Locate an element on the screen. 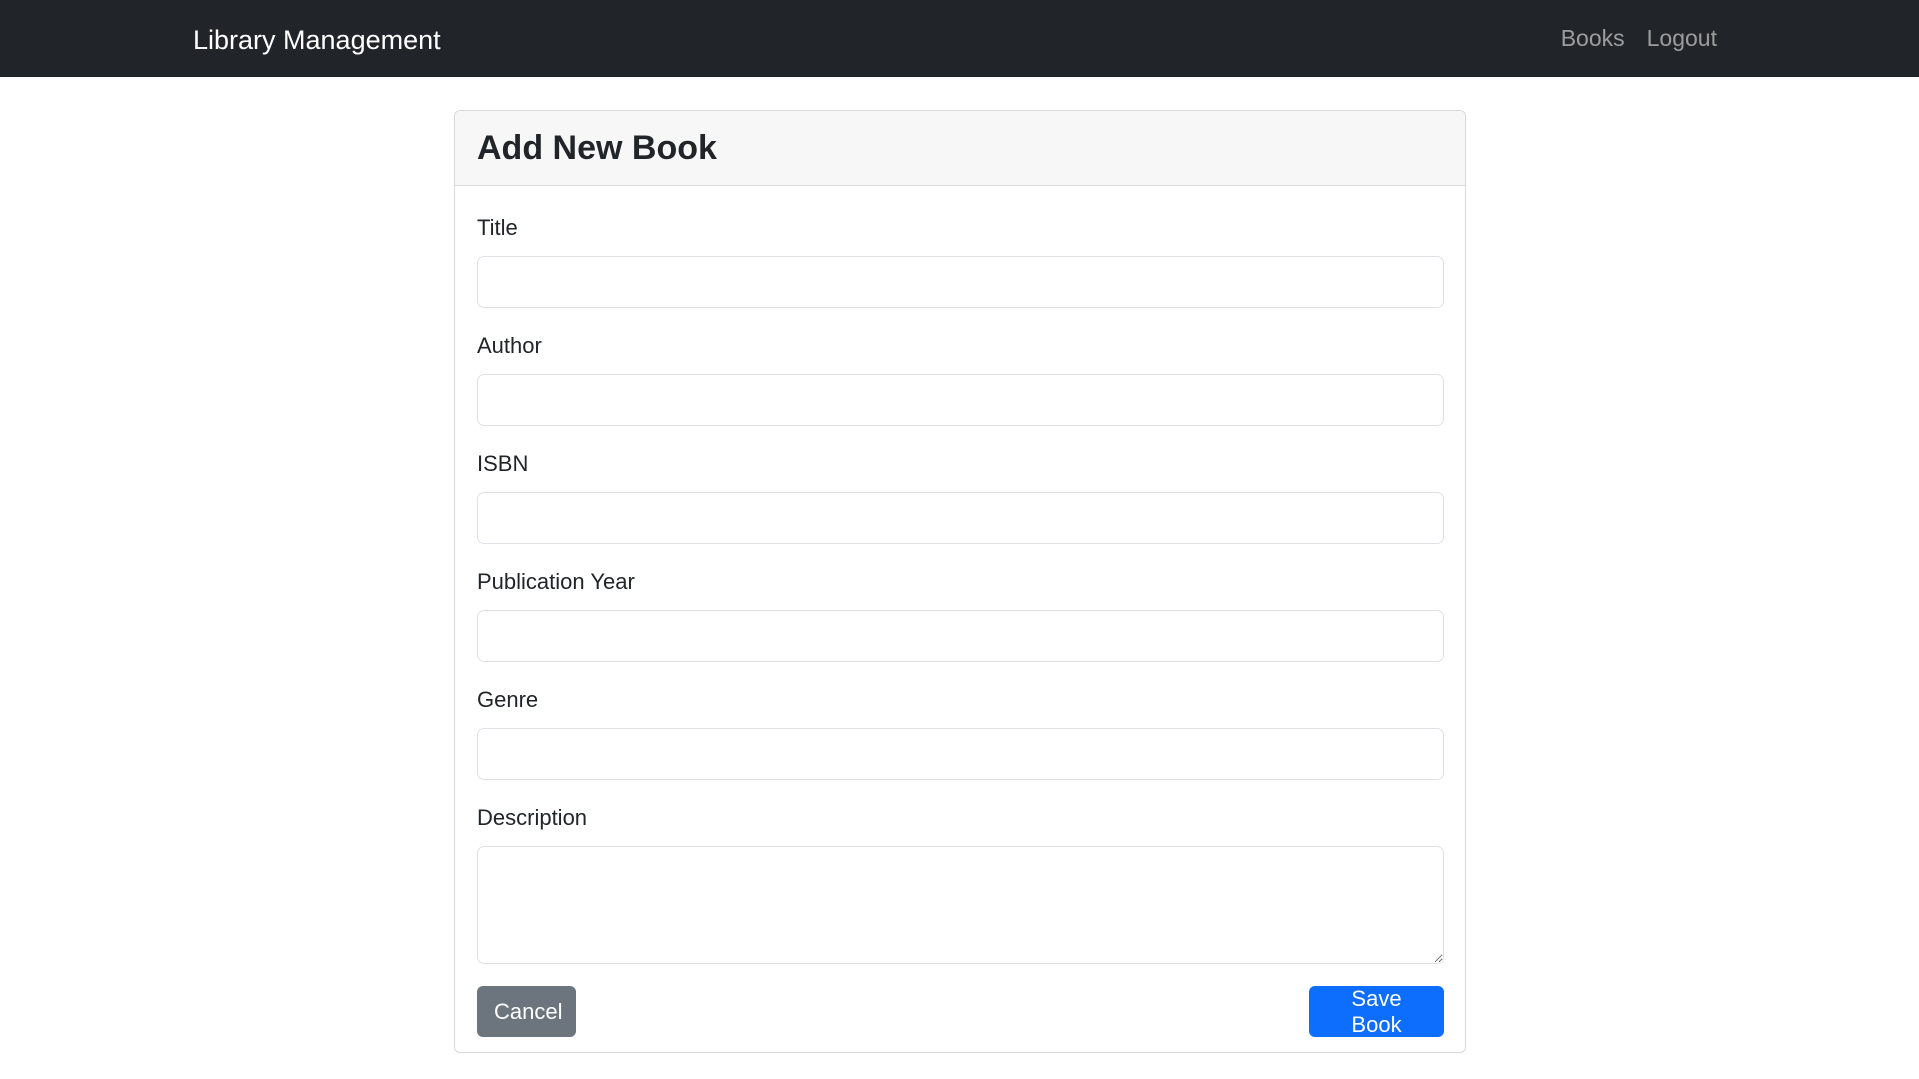 Image resolution: width=1919 pixels, height=1079 pixels. description-textarea is located at coordinates (960, 905).